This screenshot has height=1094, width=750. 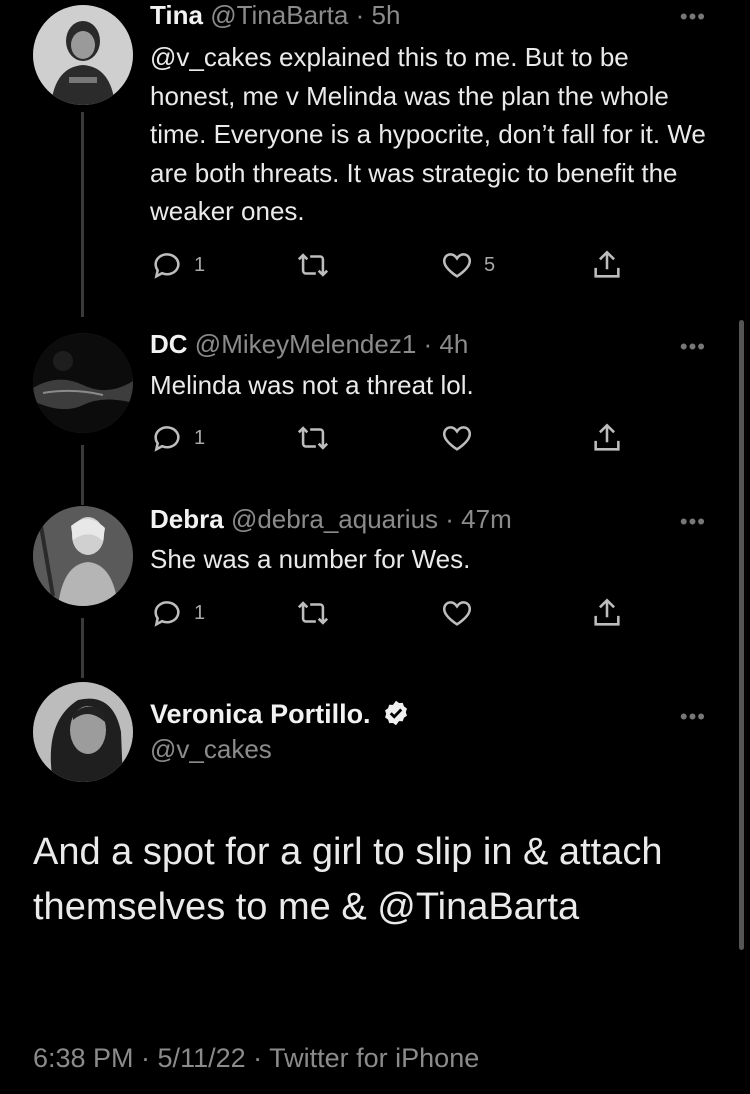 I want to click on avatar-debra, so click(x=83, y=556).